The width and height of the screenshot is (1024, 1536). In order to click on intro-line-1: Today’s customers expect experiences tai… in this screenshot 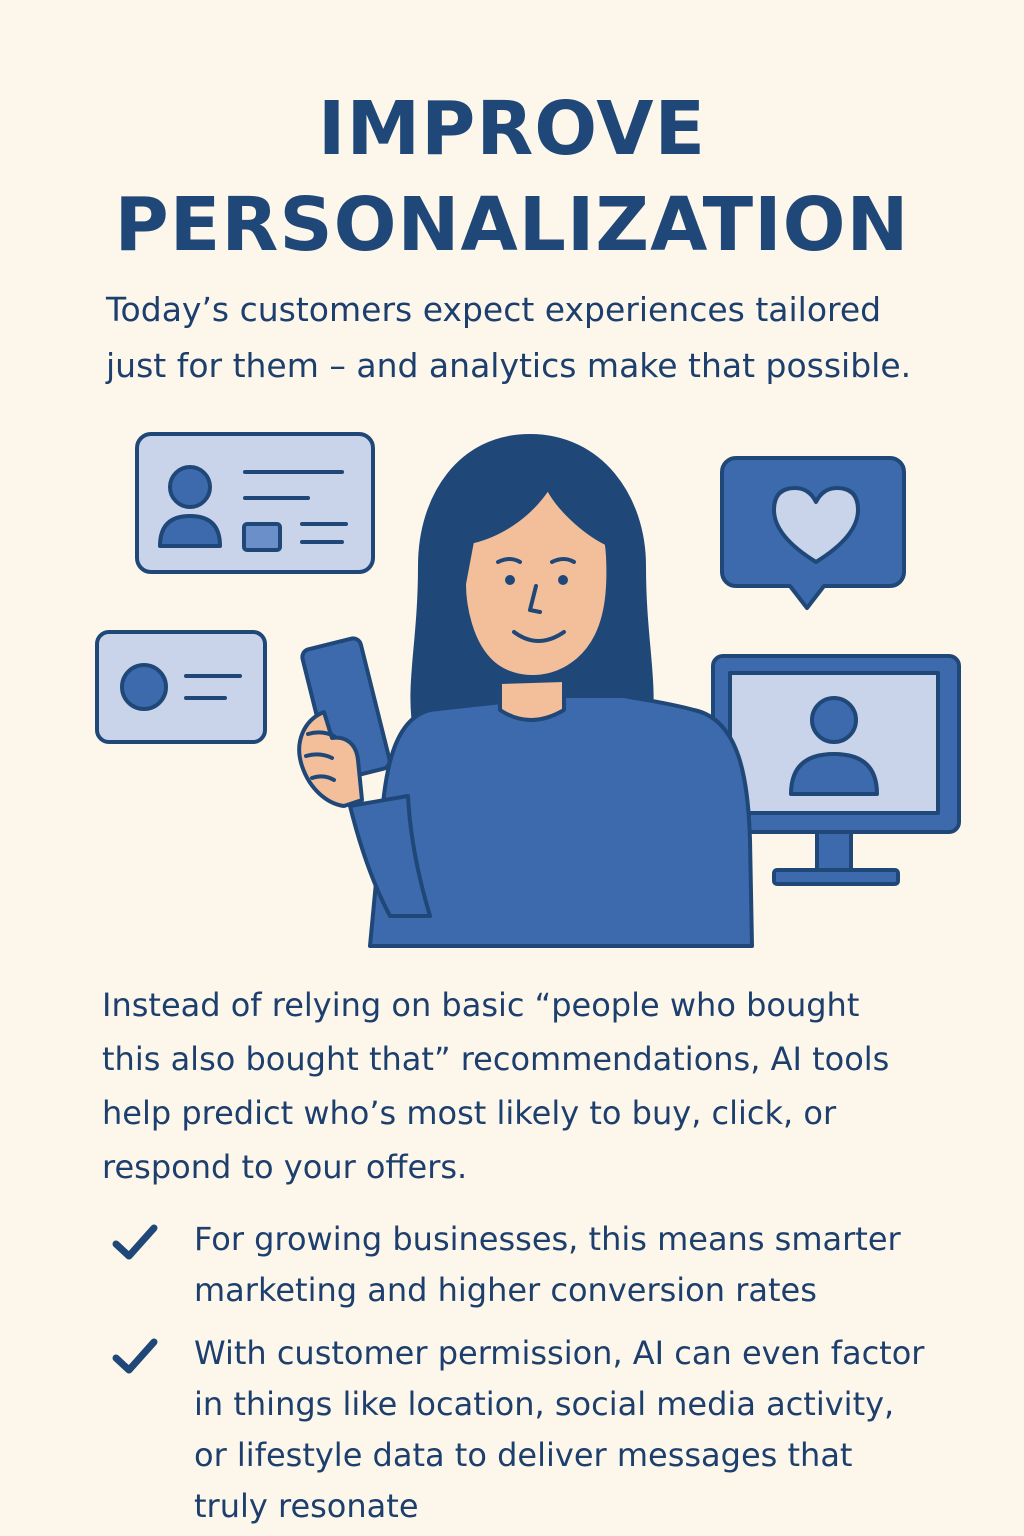, I will do `click(494, 309)`.